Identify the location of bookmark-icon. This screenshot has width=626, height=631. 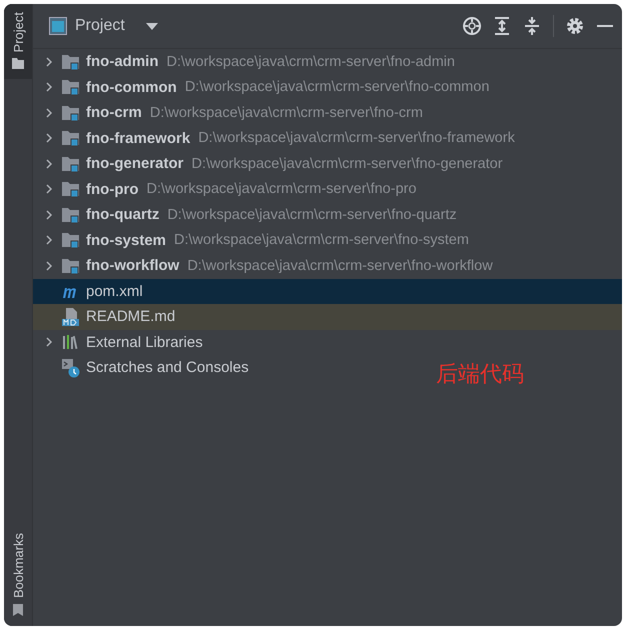
(18, 610).